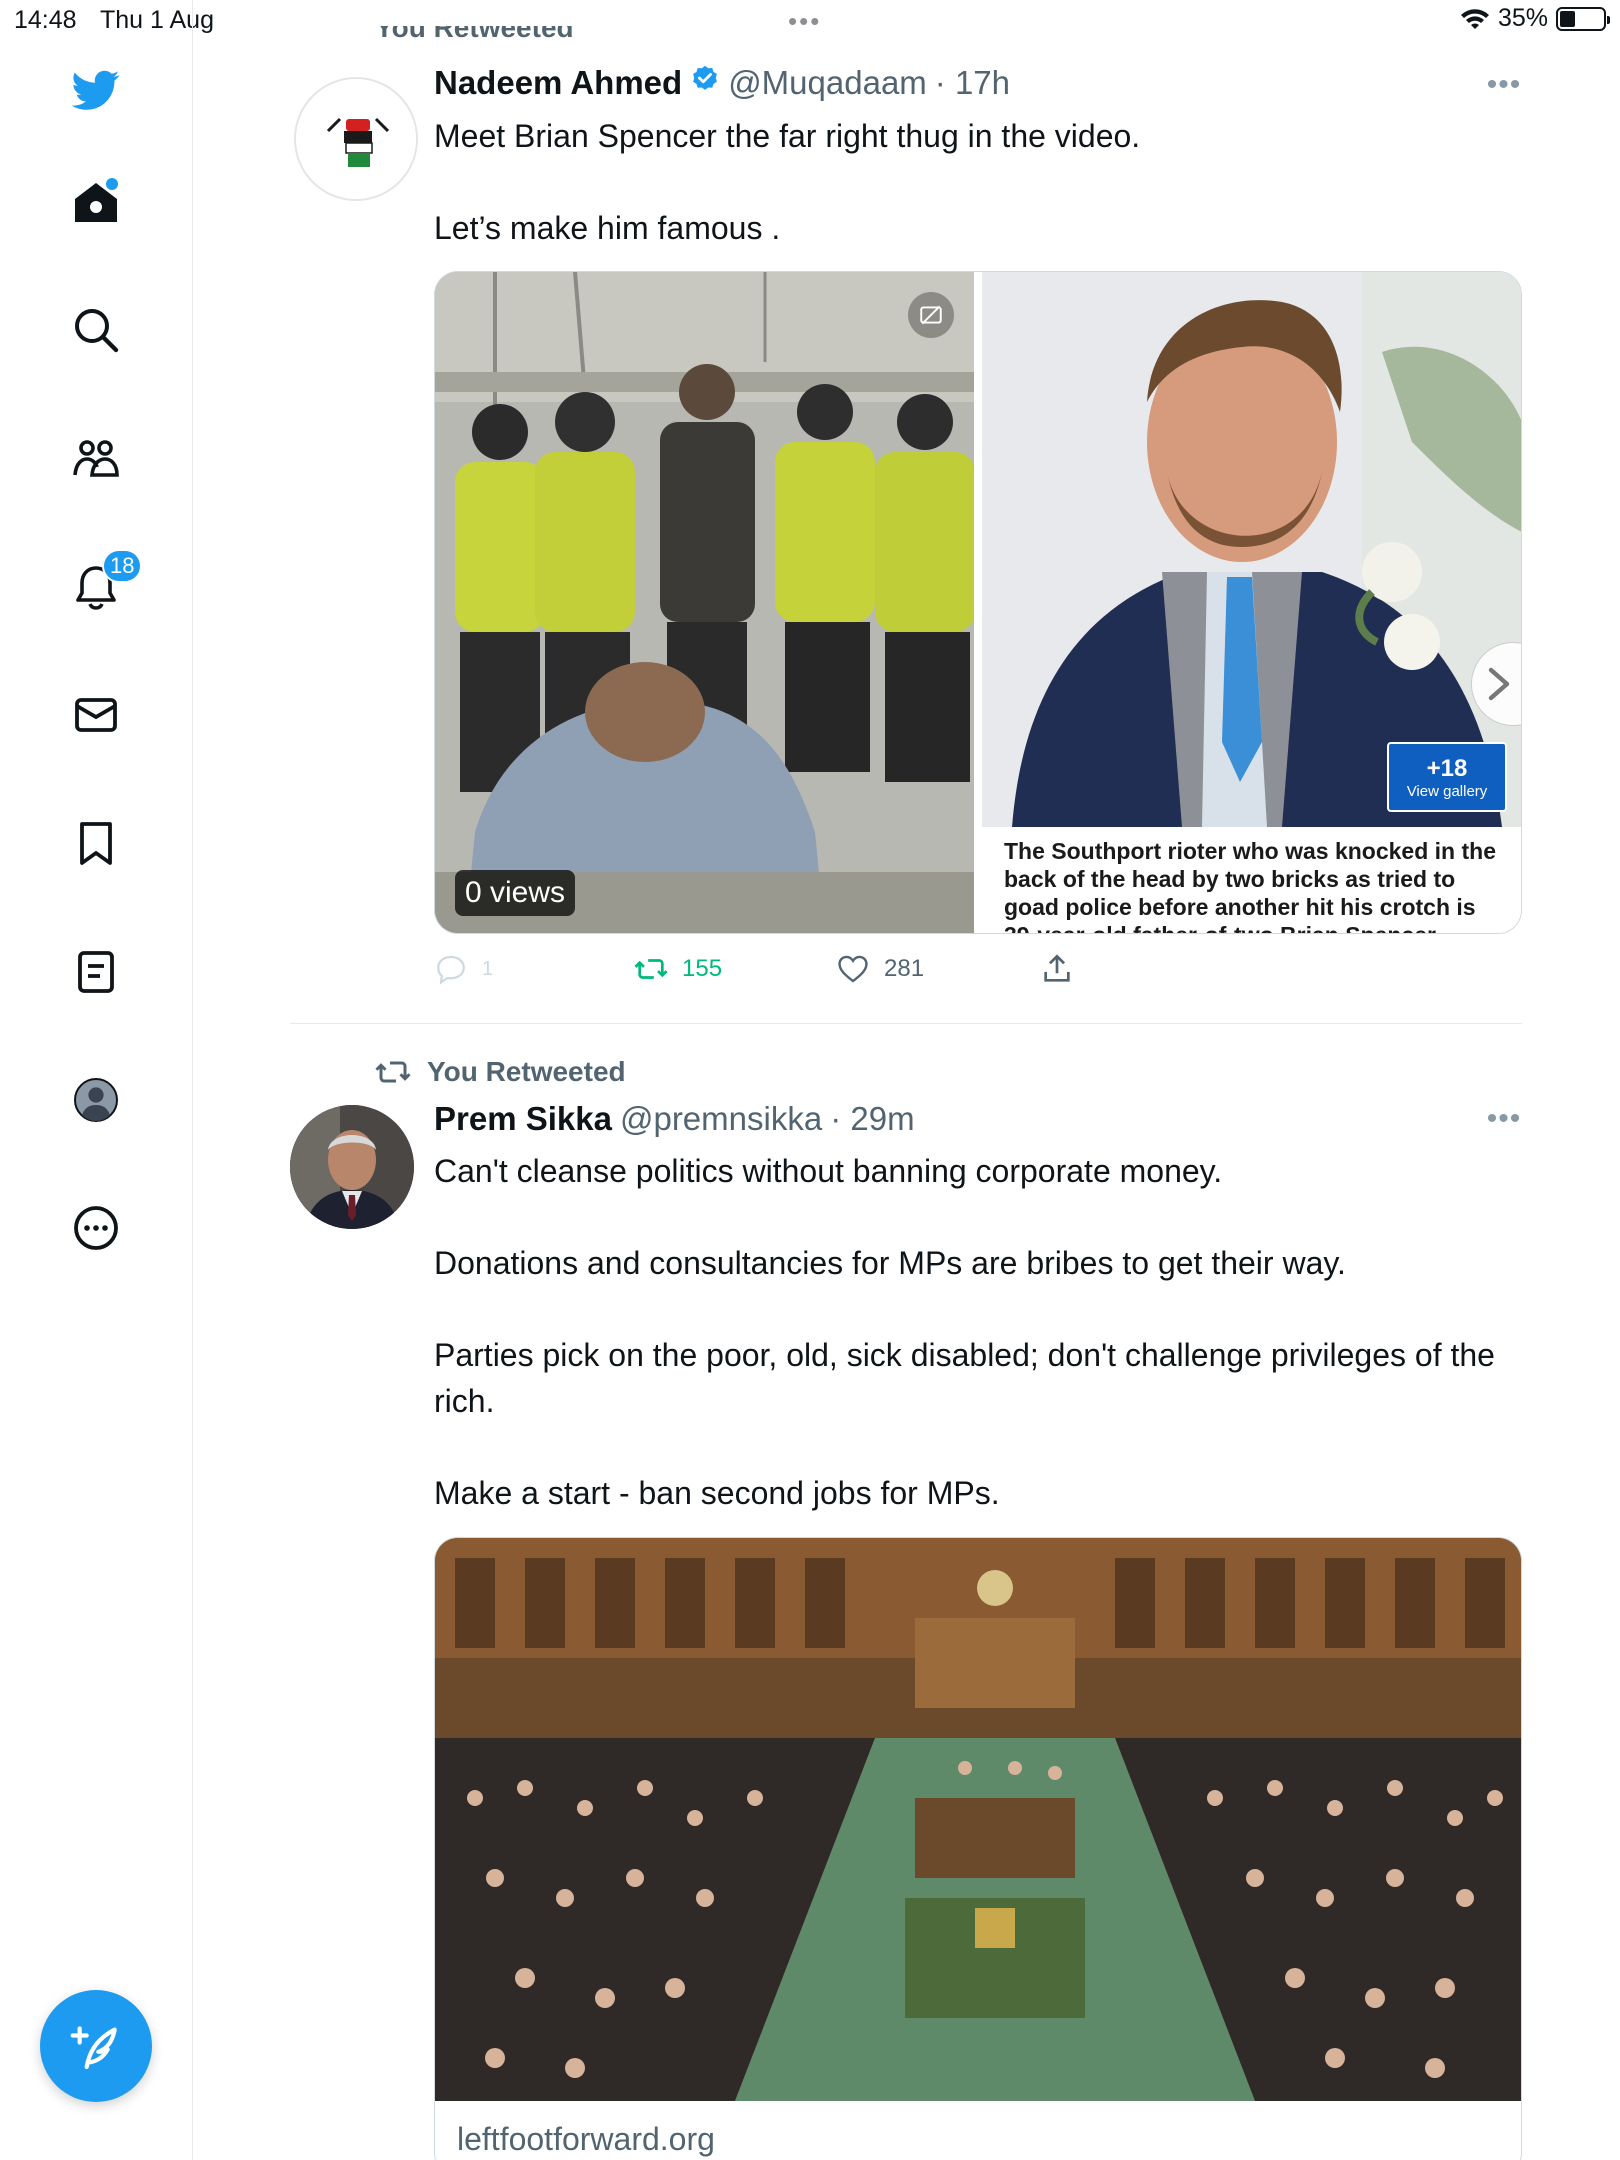 This screenshot has width=1620, height=2160. I want to click on messages-icon, so click(96, 715).